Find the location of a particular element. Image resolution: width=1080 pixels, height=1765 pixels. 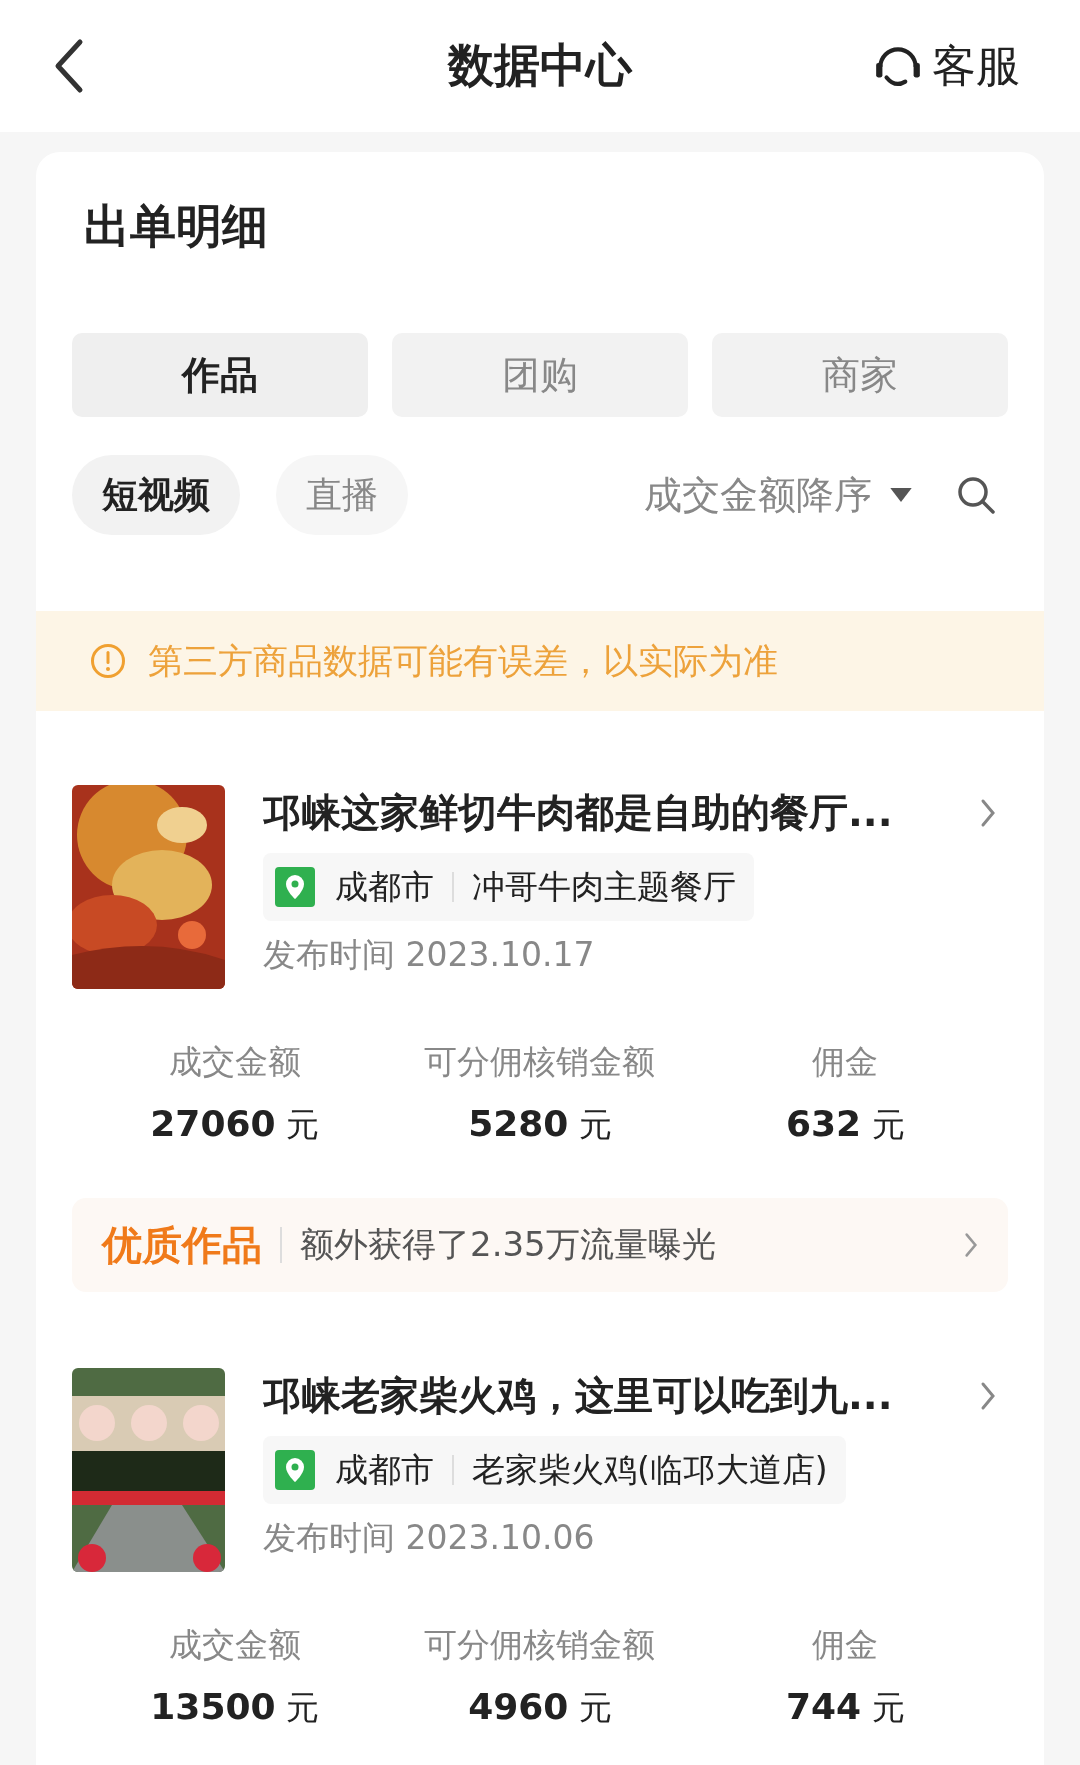

stat-value: 13500 元 is located at coordinates (235, 1707).